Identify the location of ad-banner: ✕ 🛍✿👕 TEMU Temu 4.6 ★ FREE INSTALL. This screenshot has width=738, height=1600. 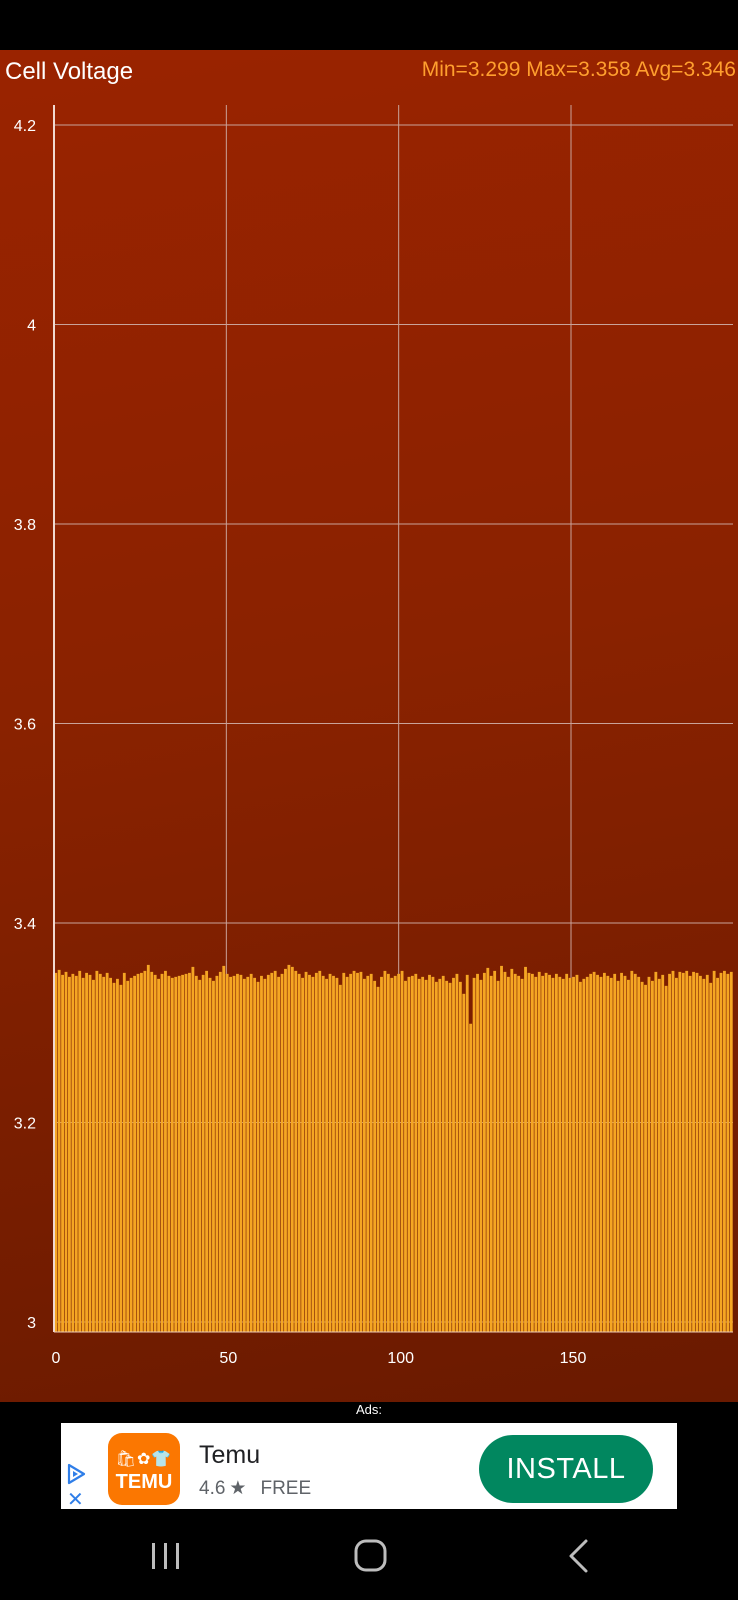
(369, 1466).